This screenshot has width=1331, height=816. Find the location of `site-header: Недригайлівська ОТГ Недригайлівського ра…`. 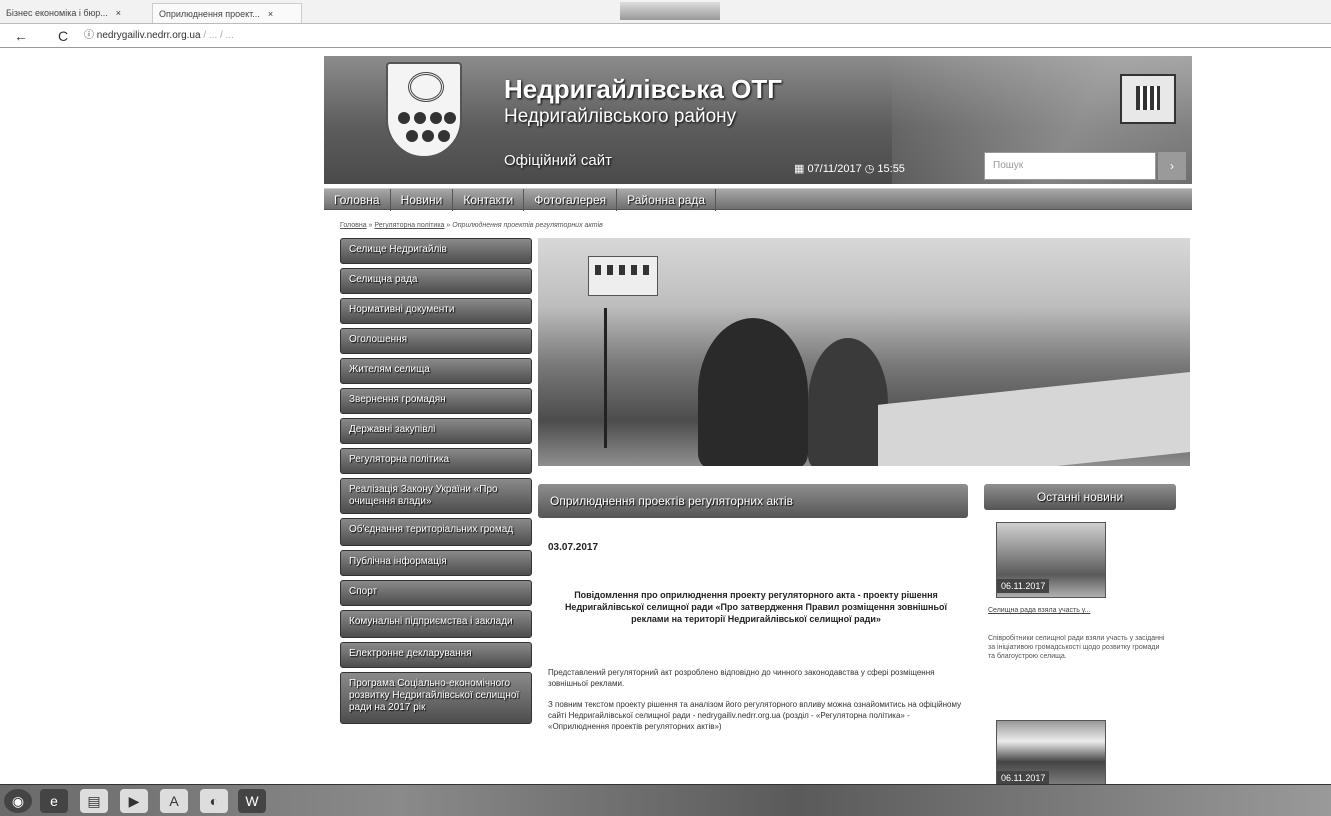

site-header: Недригайлівська ОТГ Недригайлівського ра… is located at coordinates (758, 120).